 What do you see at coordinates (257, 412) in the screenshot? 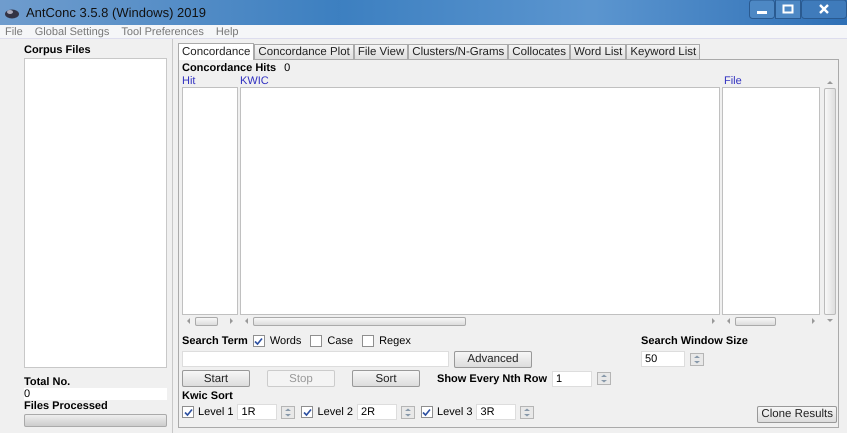
I see `sort-level-field: 1R` at bounding box center [257, 412].